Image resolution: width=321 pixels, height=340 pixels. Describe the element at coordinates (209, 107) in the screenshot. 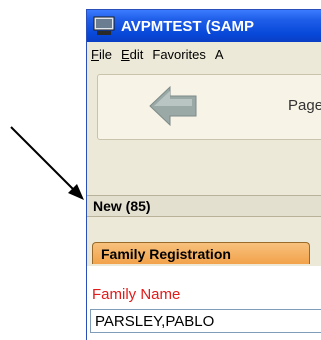

I see `toolbar-panel: Page` at that location.